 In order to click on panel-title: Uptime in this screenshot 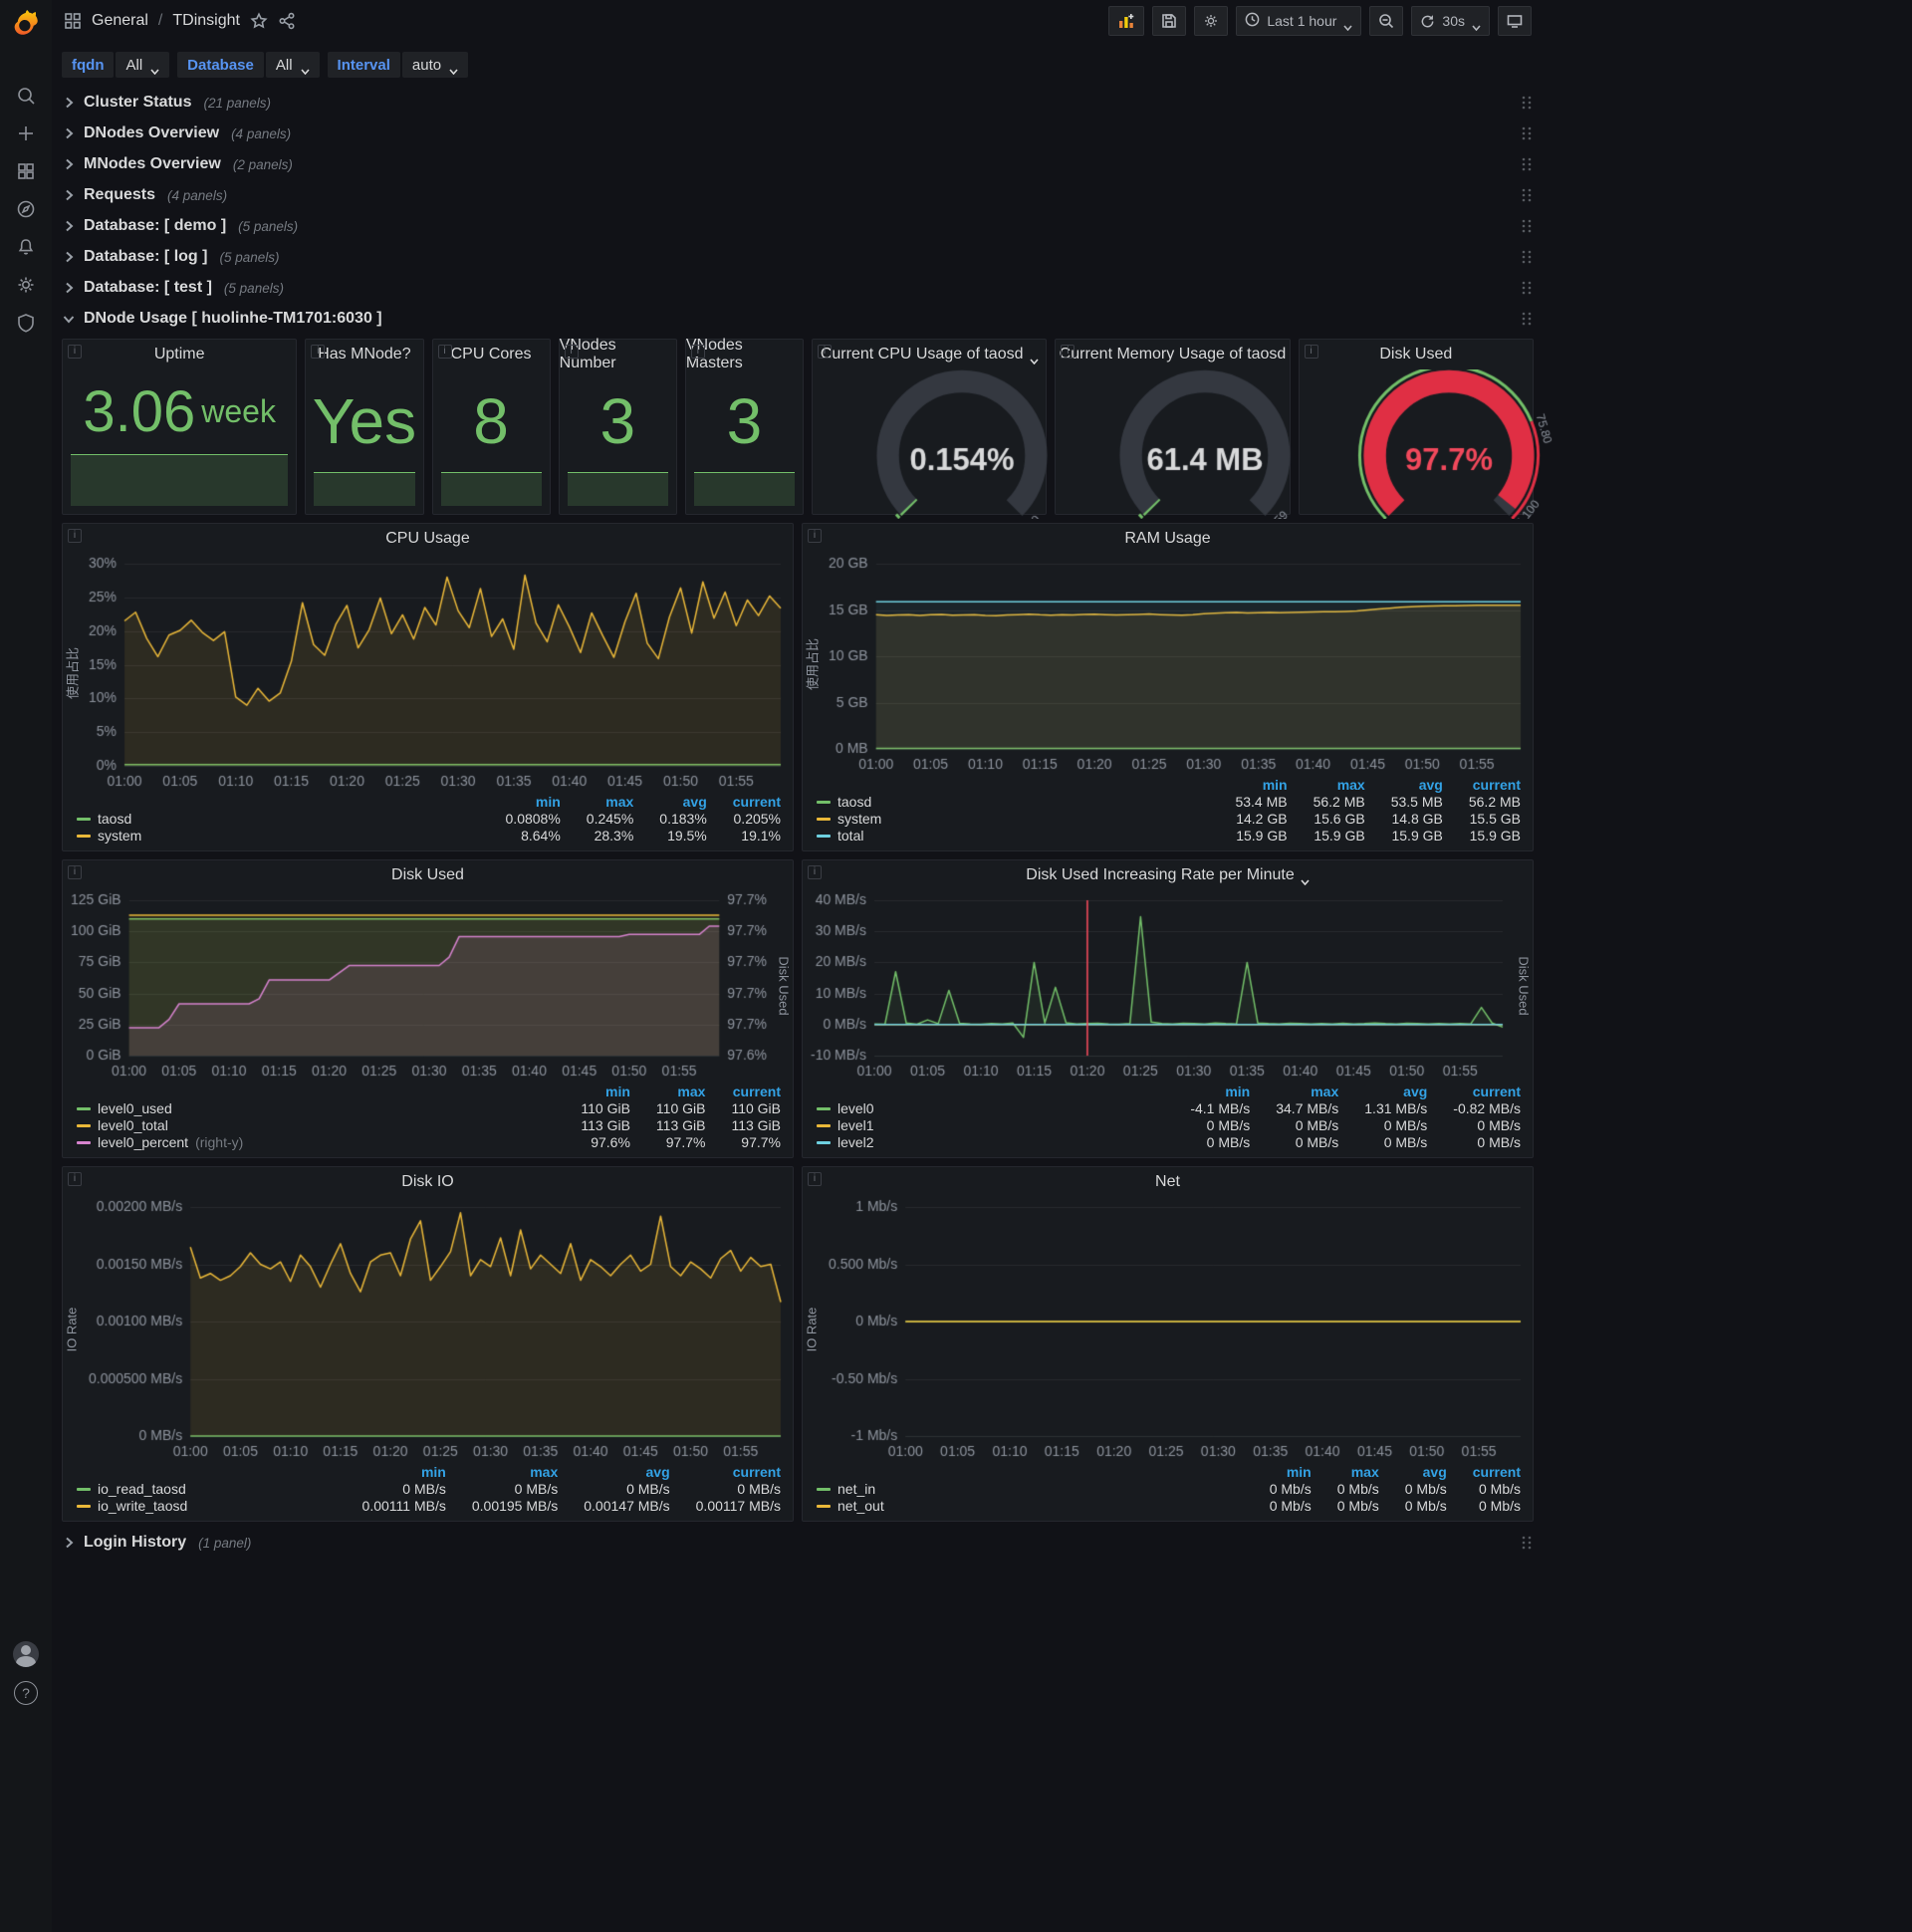, I will do `click(179, 354)`.